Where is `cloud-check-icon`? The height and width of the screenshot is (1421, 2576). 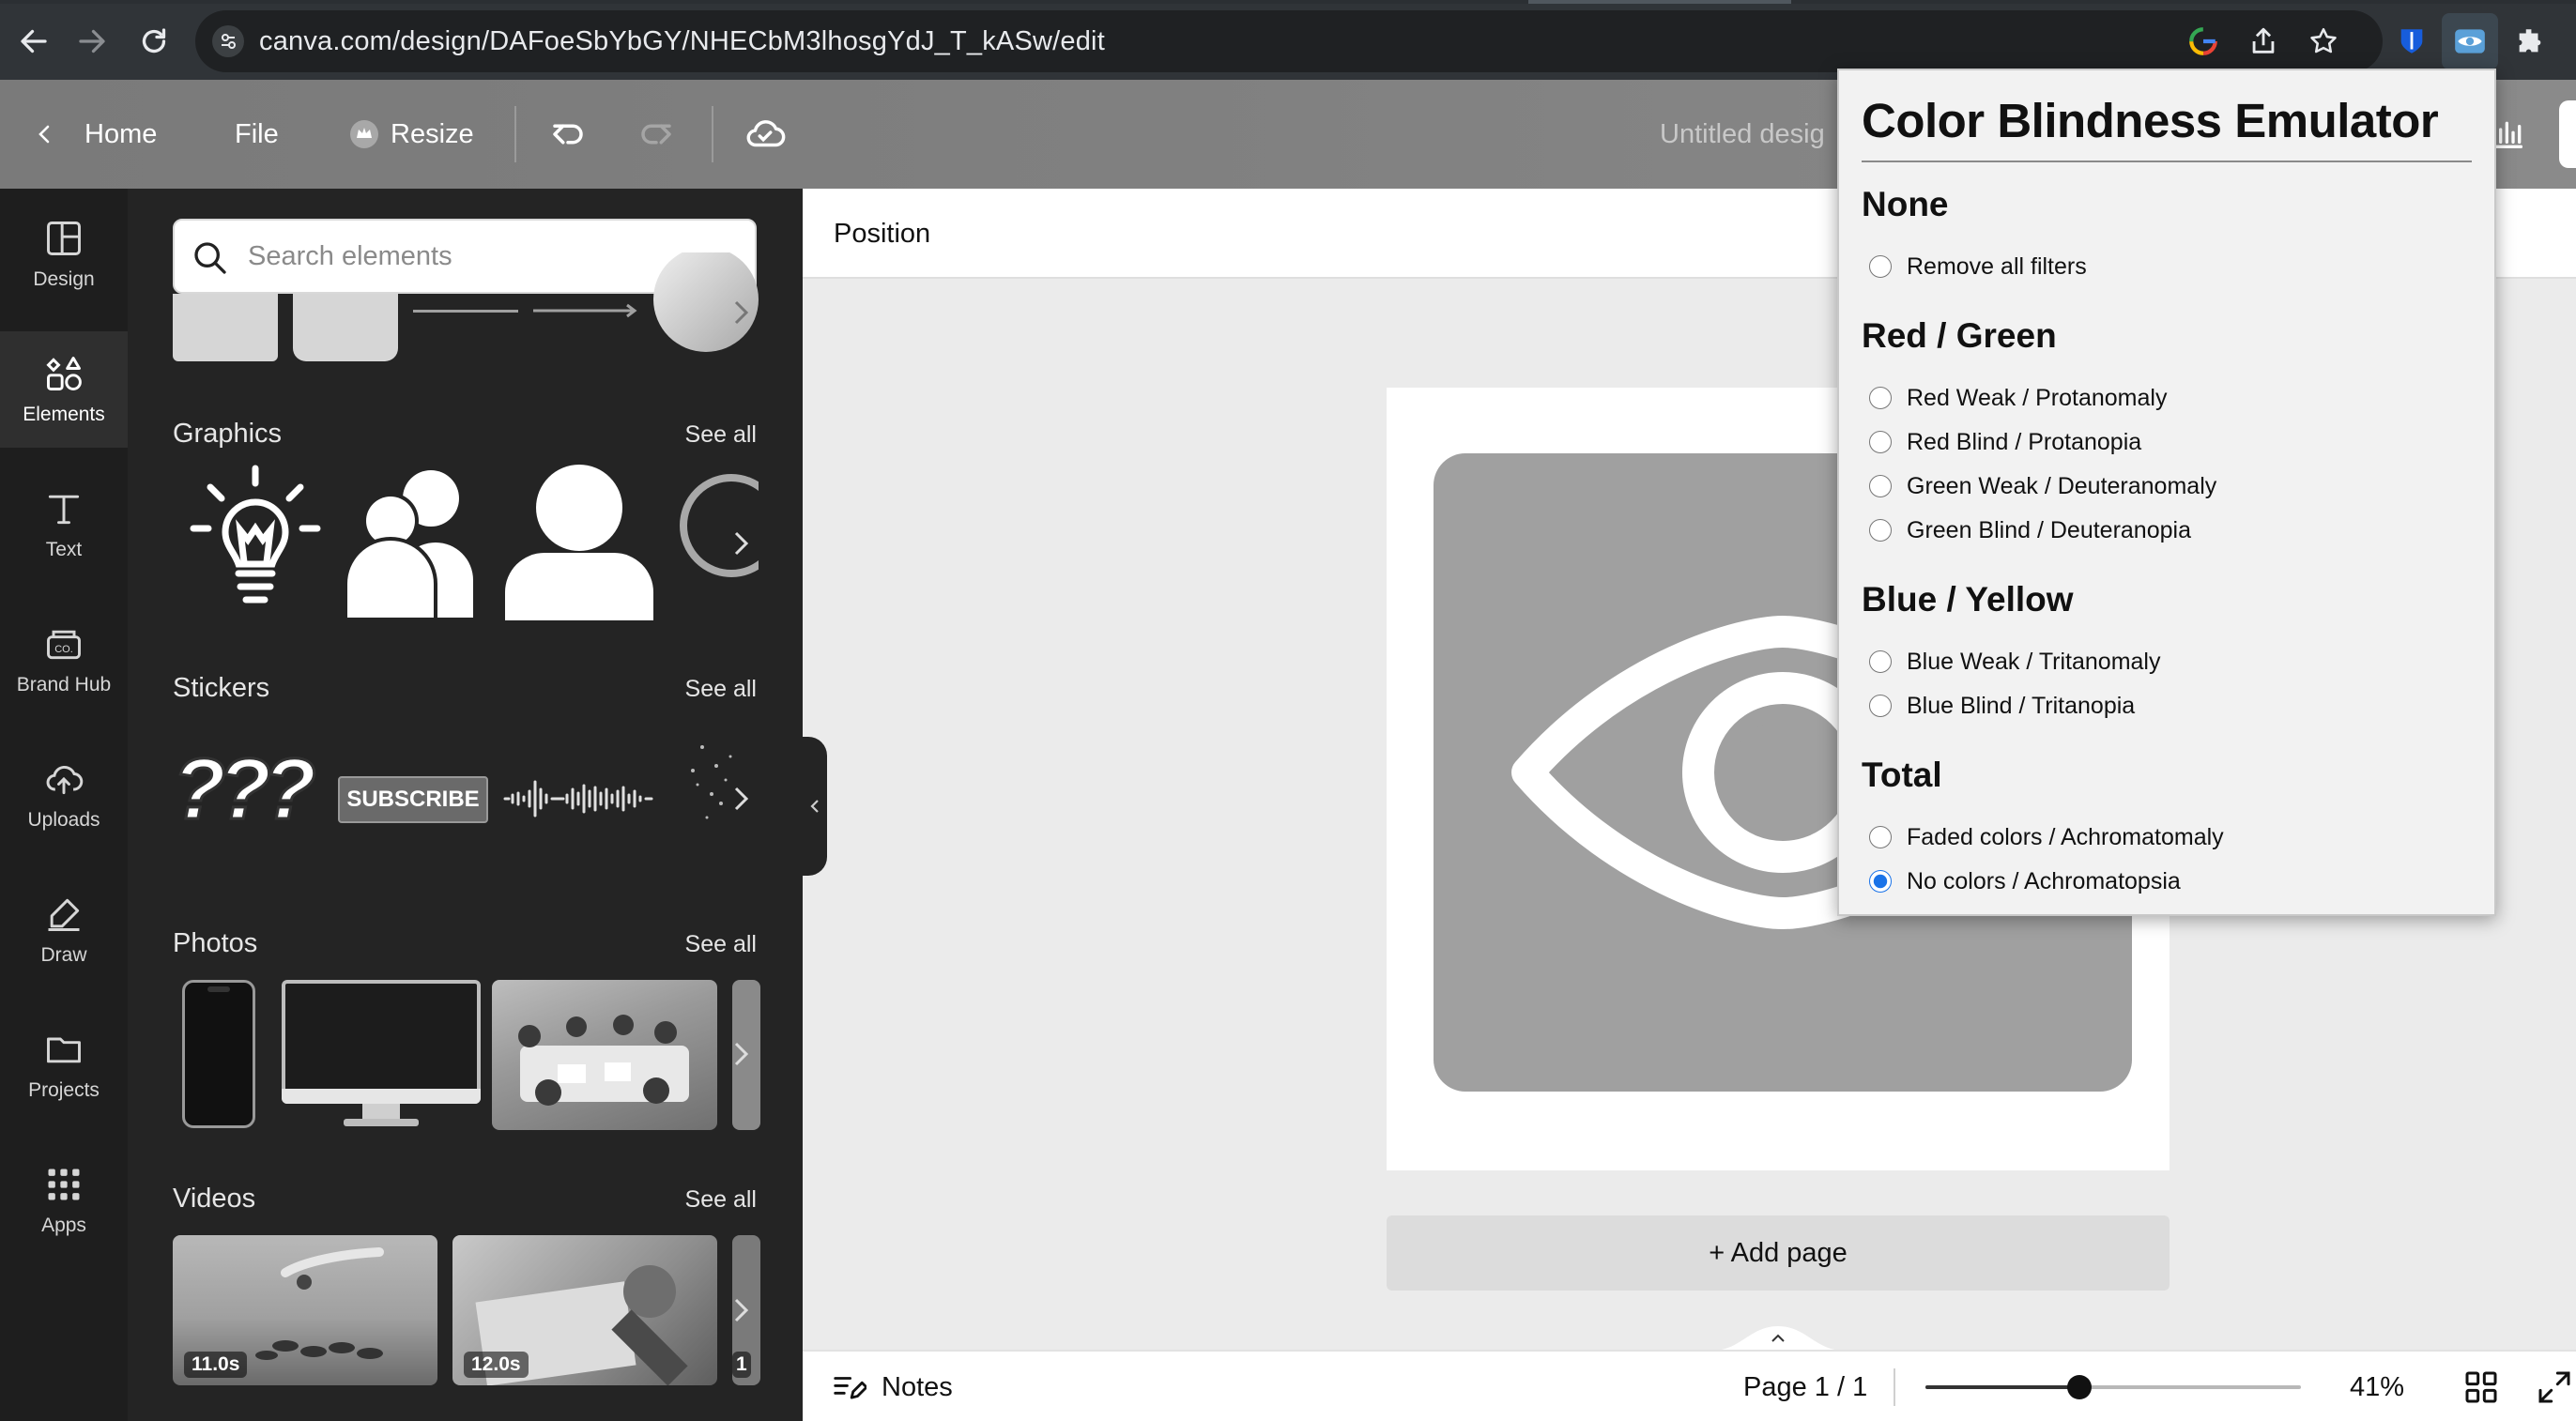
cloud-check-icon is located at coordinates (766, 133).